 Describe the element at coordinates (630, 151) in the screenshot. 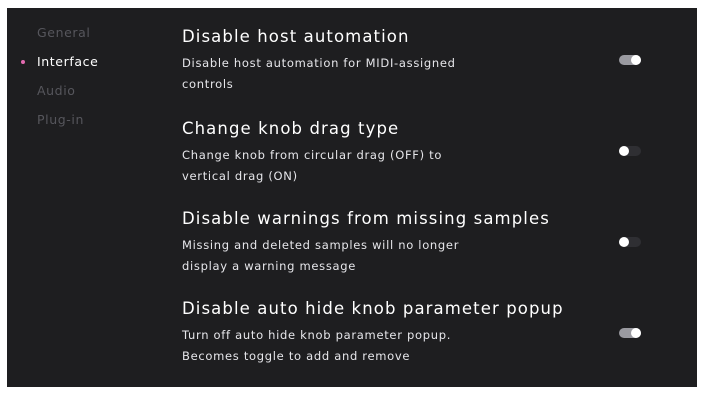

I see `change-knob-drag-type-toggle` at that location.